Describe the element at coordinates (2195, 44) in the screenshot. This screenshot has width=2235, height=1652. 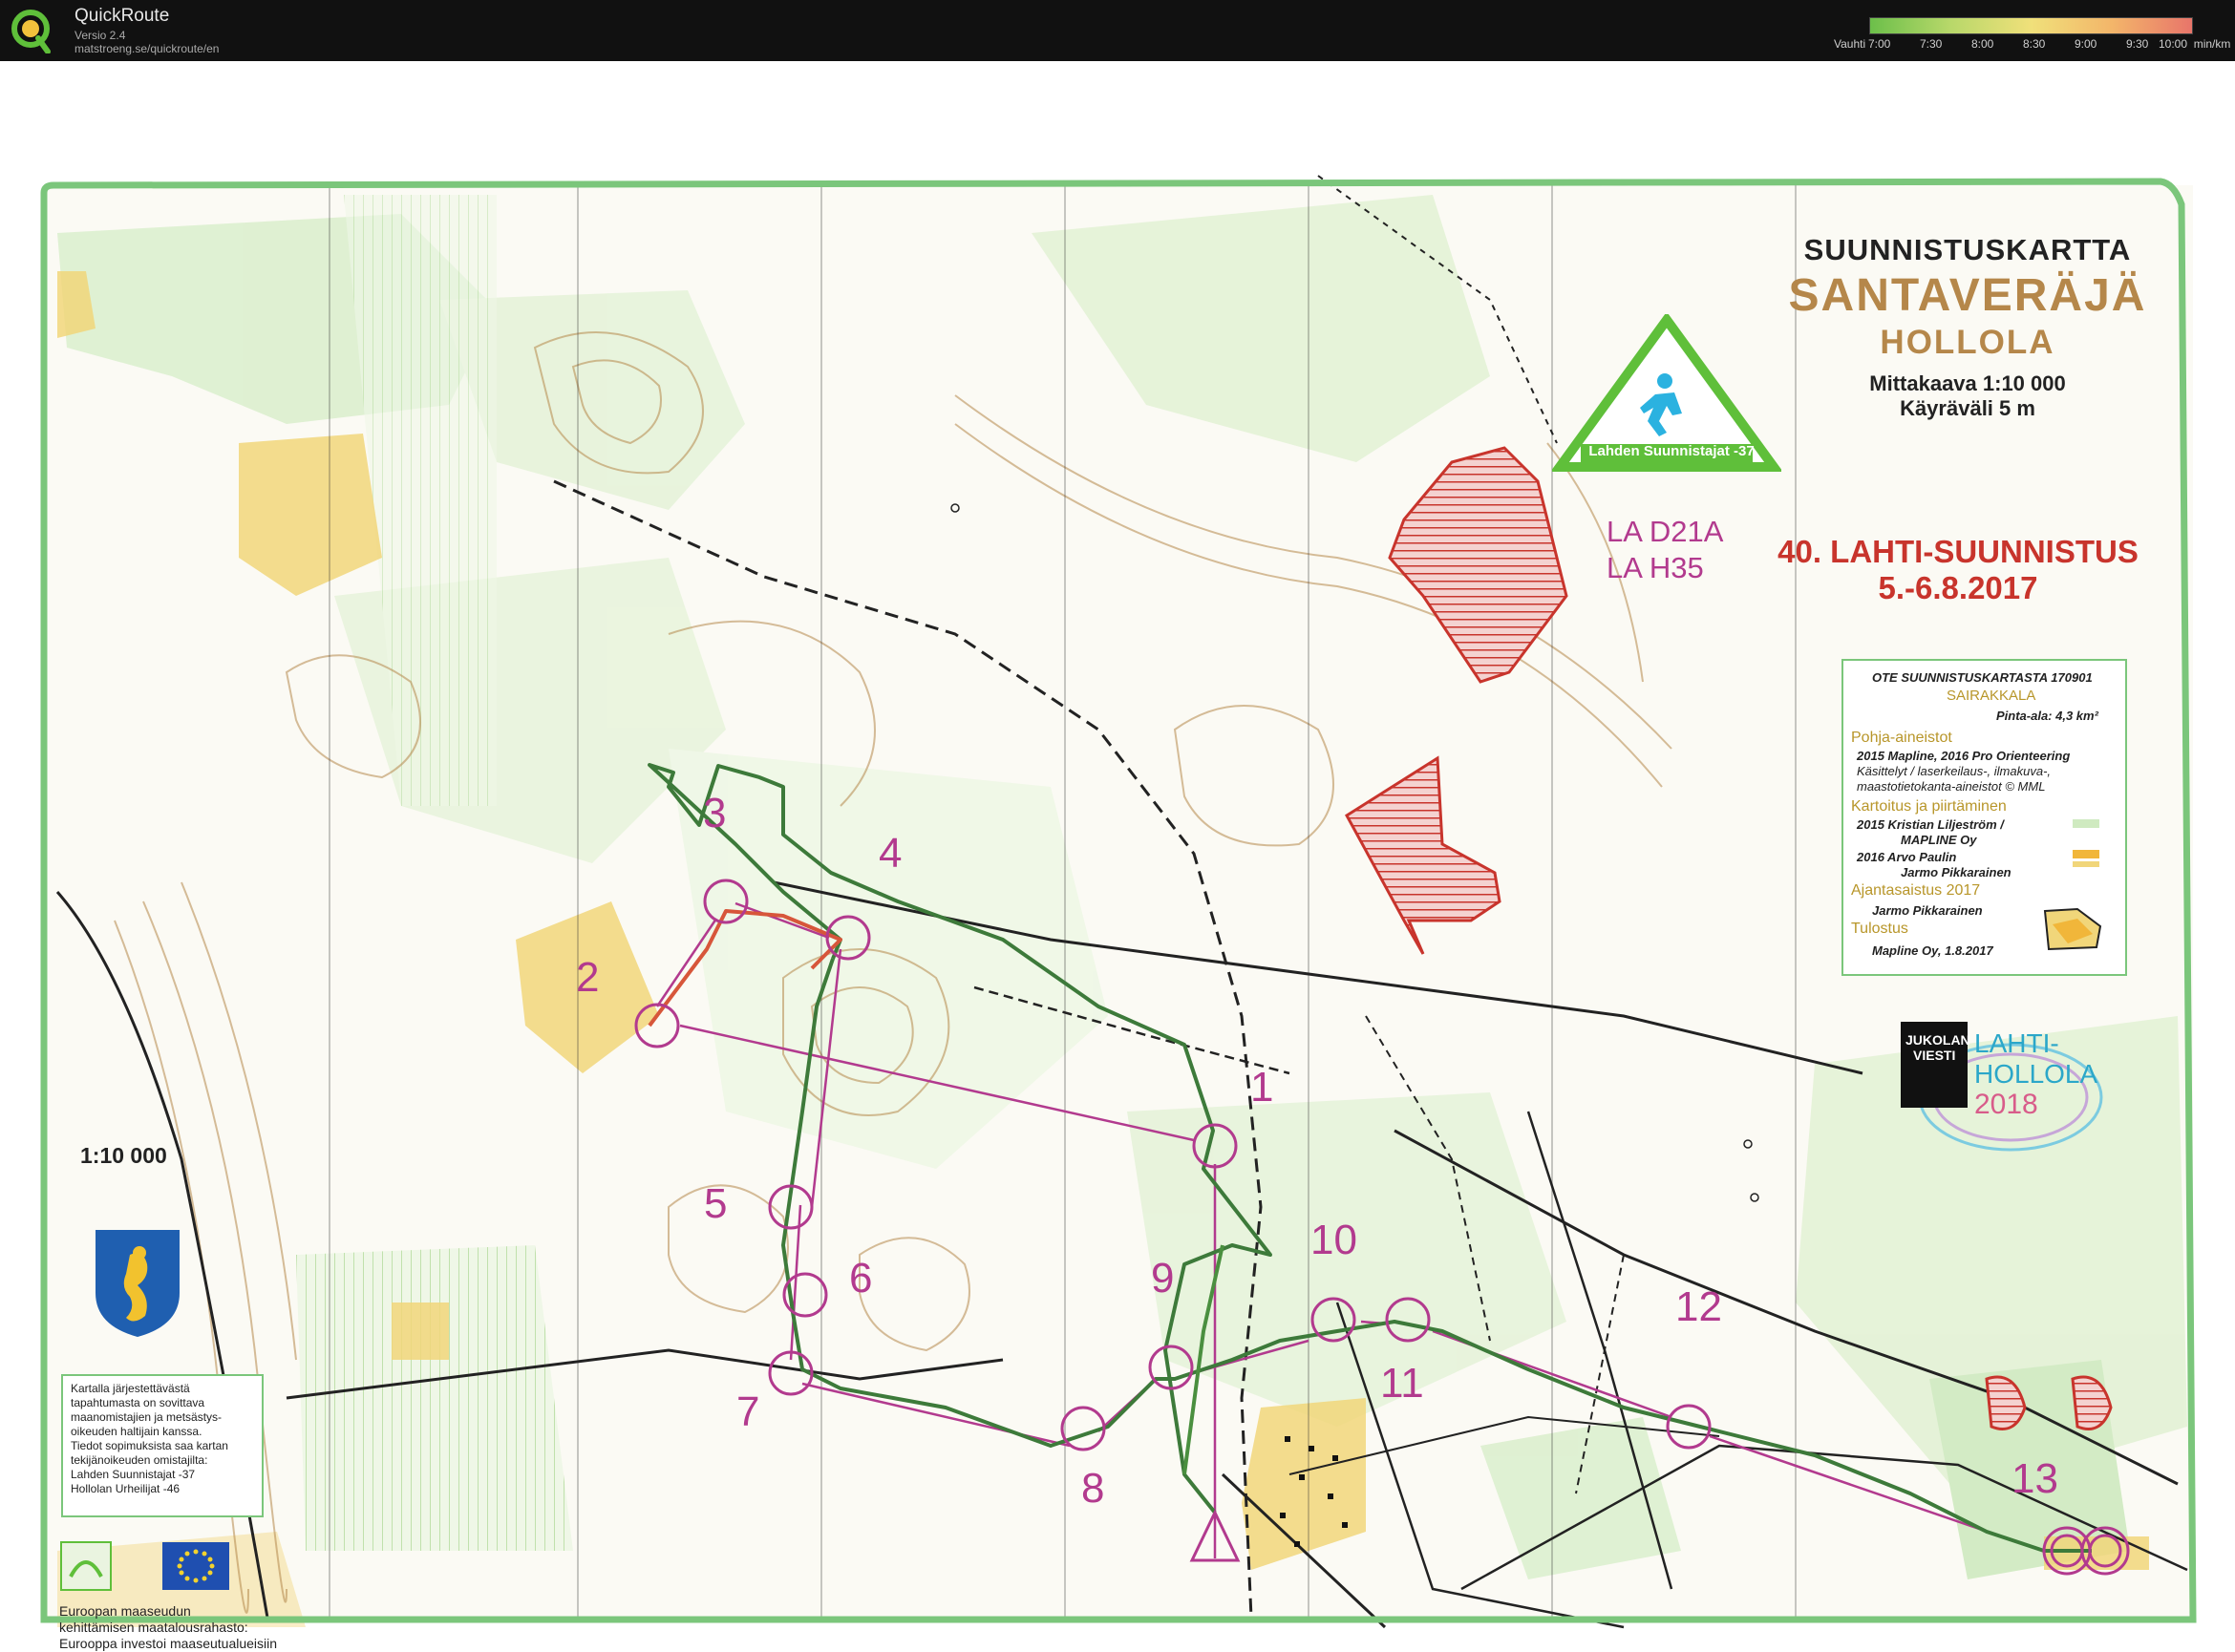
I see `pace-unit: 10:00 min/km` at that location.